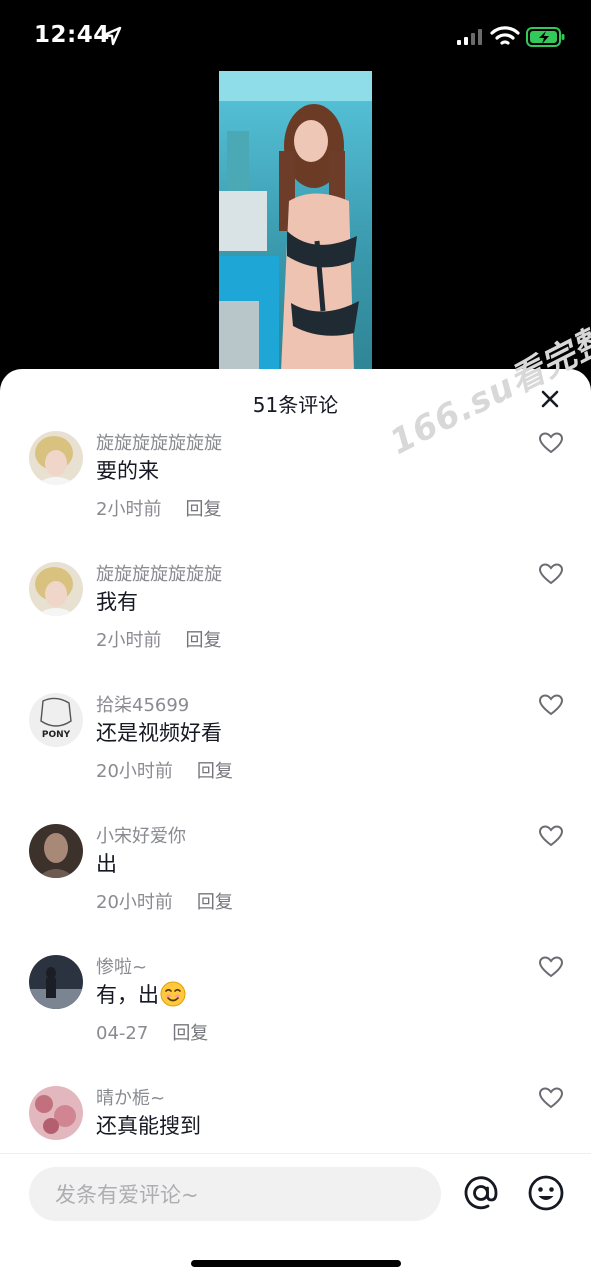  What do you see at coordinates (127, 471) in the screenshot?
I see `comment-text: 要的来` at bounding box center [127, 471].